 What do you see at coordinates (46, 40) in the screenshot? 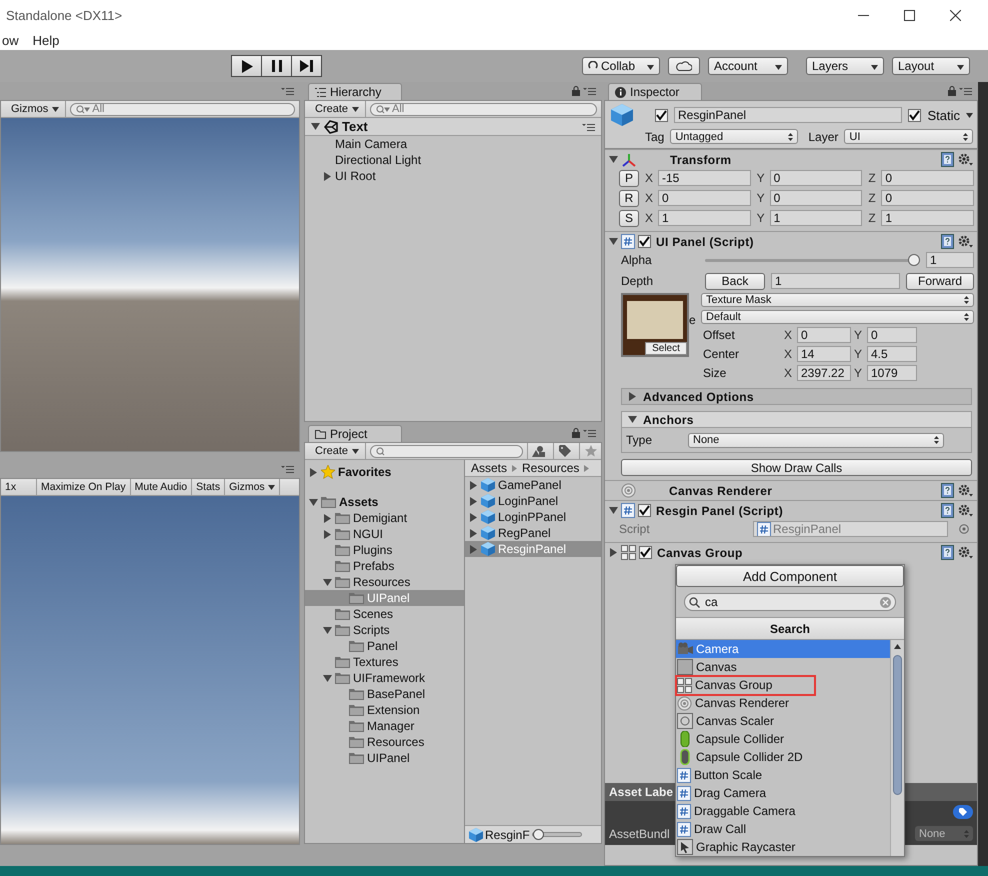
I see `menu-item: Help` at bounding box center [46, 40].